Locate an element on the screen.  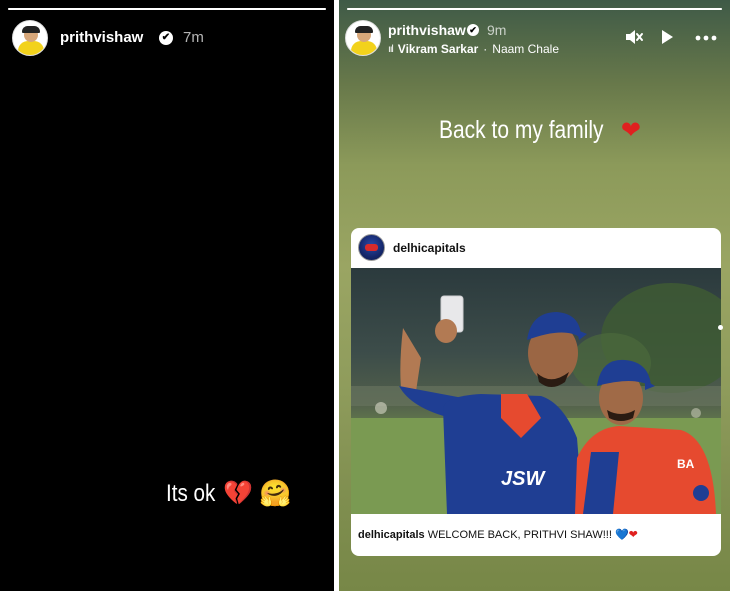
music-attribution: ııl Vikram Sarkar · Naam Chale is located at coordinates (473, 49).